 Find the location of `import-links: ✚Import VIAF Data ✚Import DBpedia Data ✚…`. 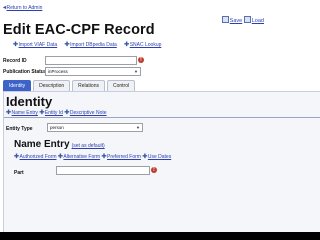

import-links: ✚Import VIAF Data ✚Import DBpedia Data ✚… is located at coordinates (90, 44).